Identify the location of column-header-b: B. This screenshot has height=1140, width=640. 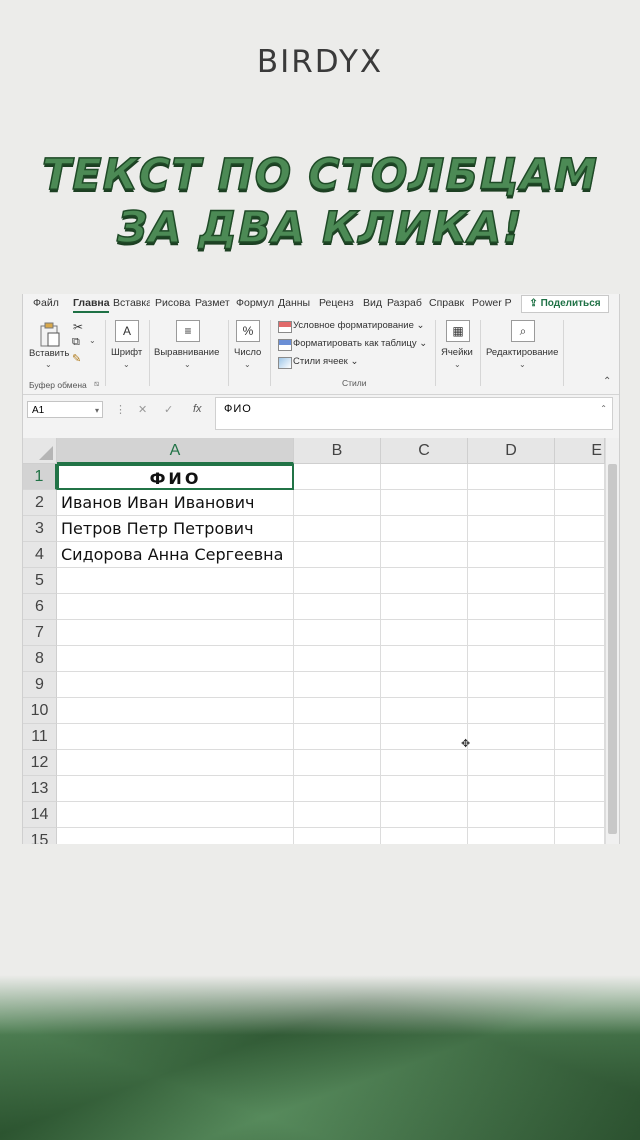
(337, 451).